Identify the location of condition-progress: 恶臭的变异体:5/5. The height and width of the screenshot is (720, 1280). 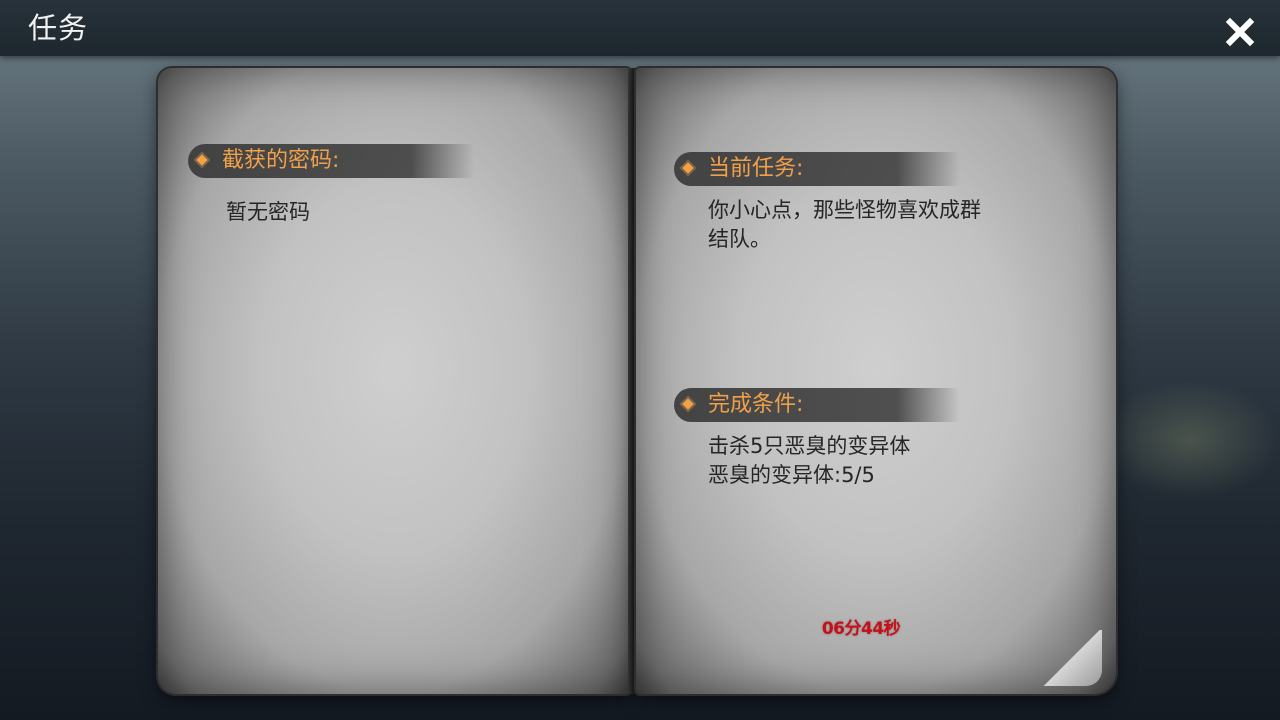
(791, 475).